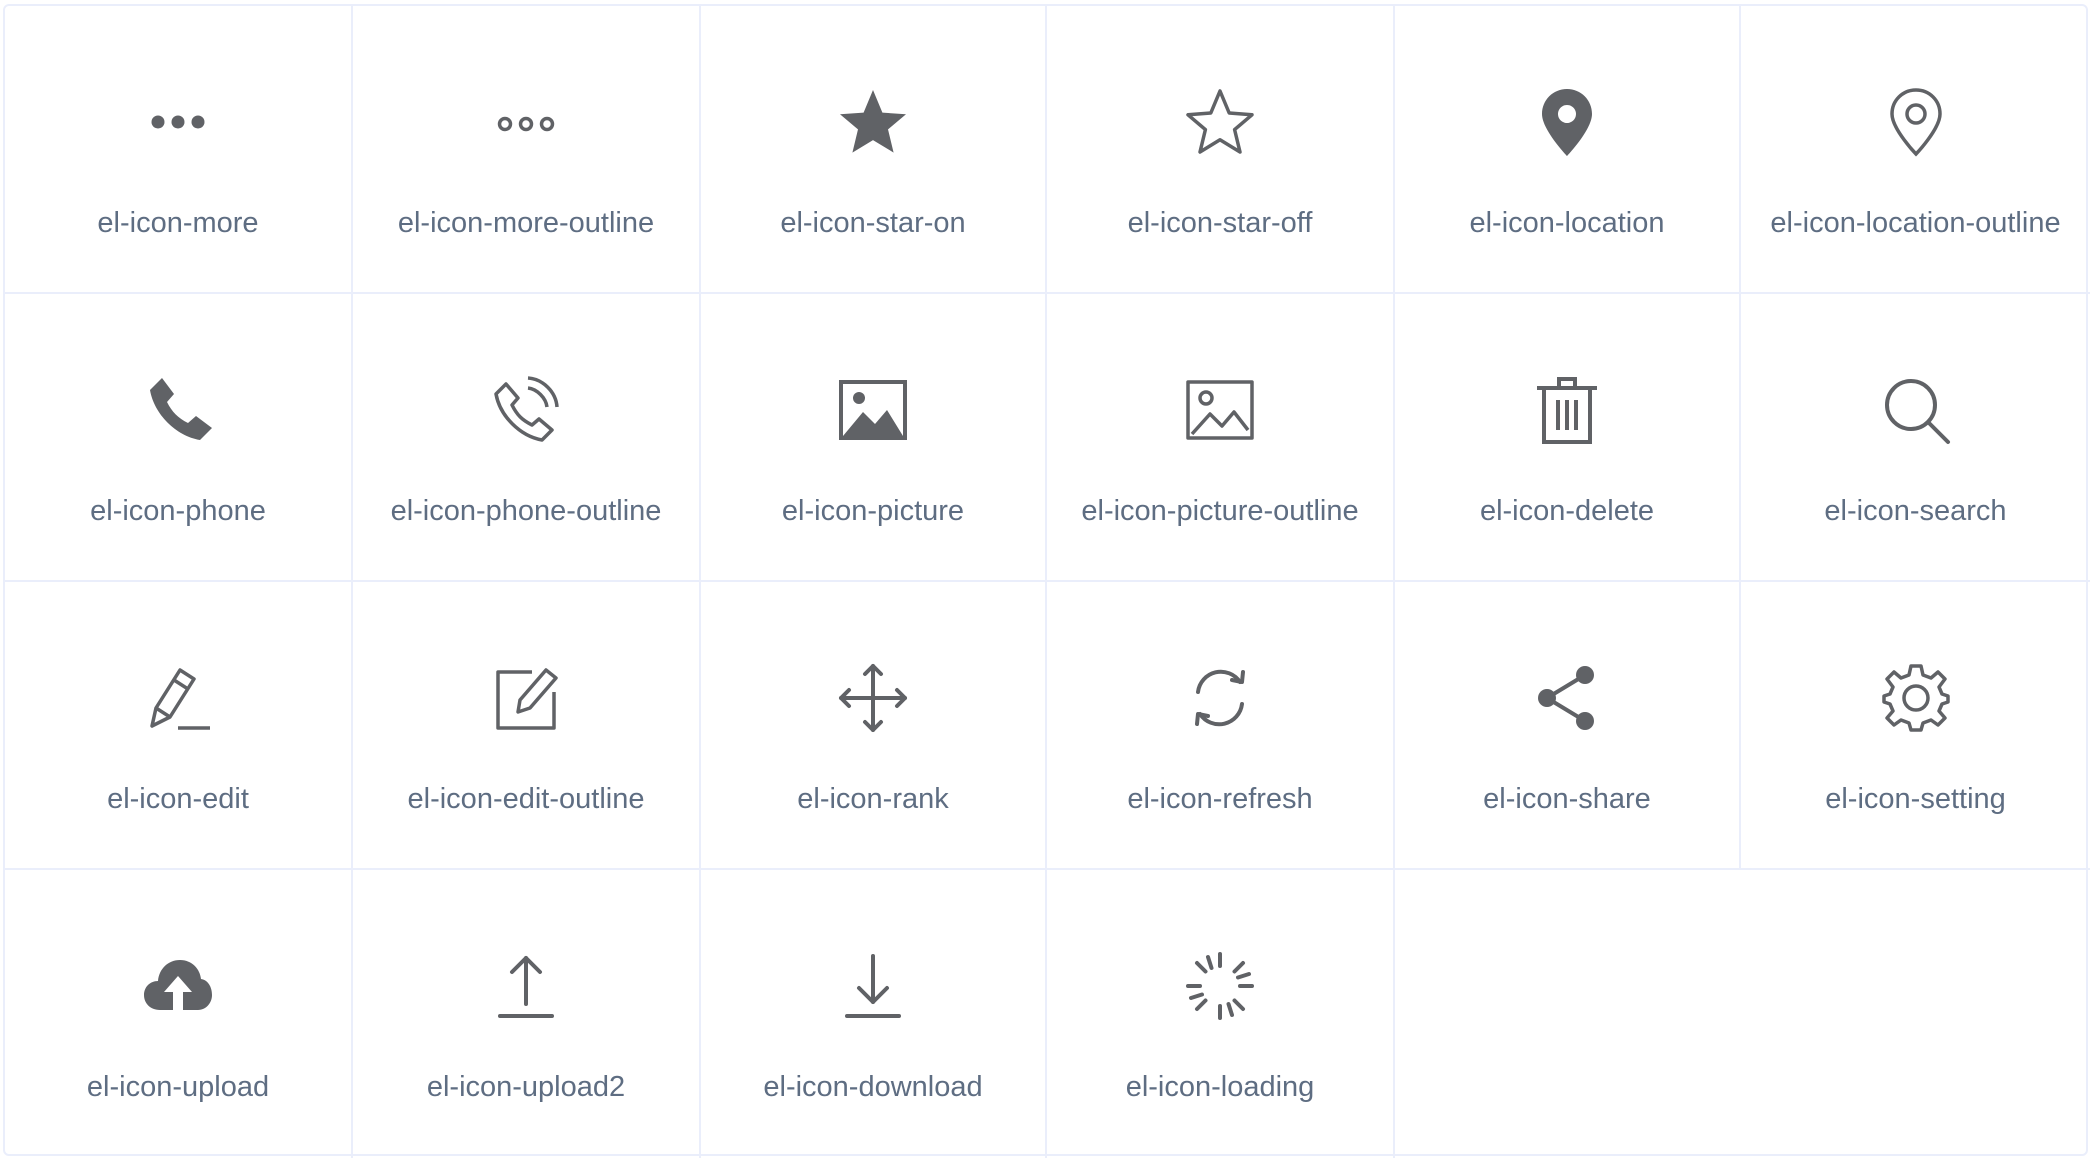  I want to click on rank-icon, so click(873, 698).